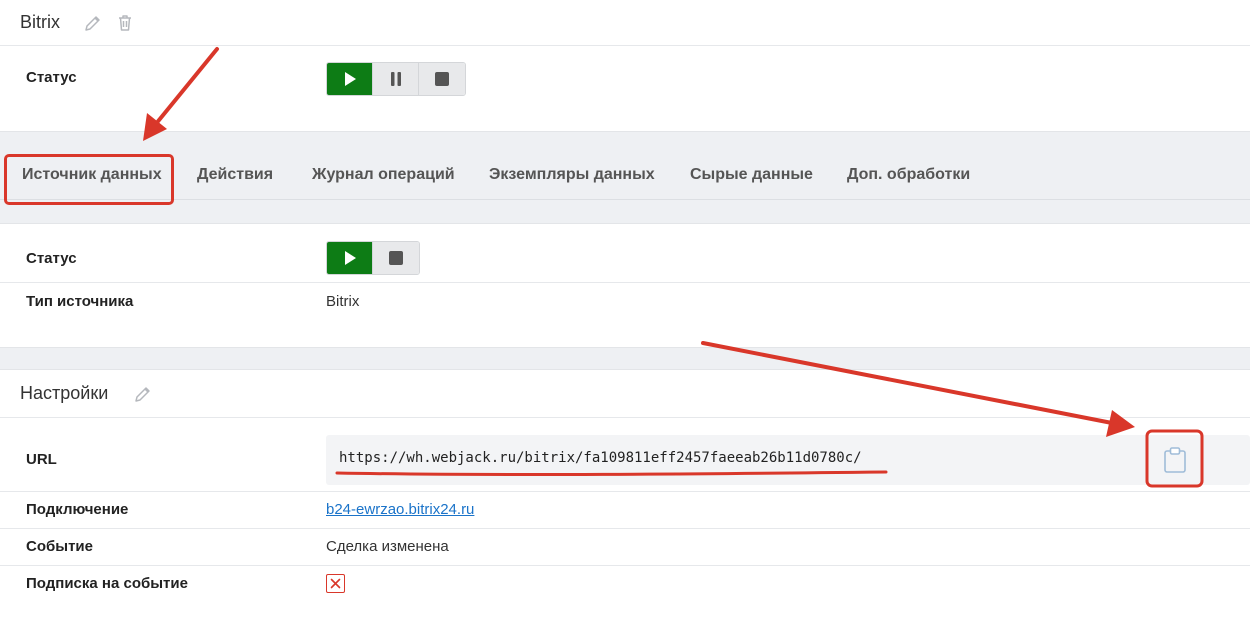 Image resolution: width=1250 pixels, height=623 pixels. What do you see at coordinates (40, 22) in the screenshot?
I see `integration-title: Bitrix` at bounding box center [40, 22].